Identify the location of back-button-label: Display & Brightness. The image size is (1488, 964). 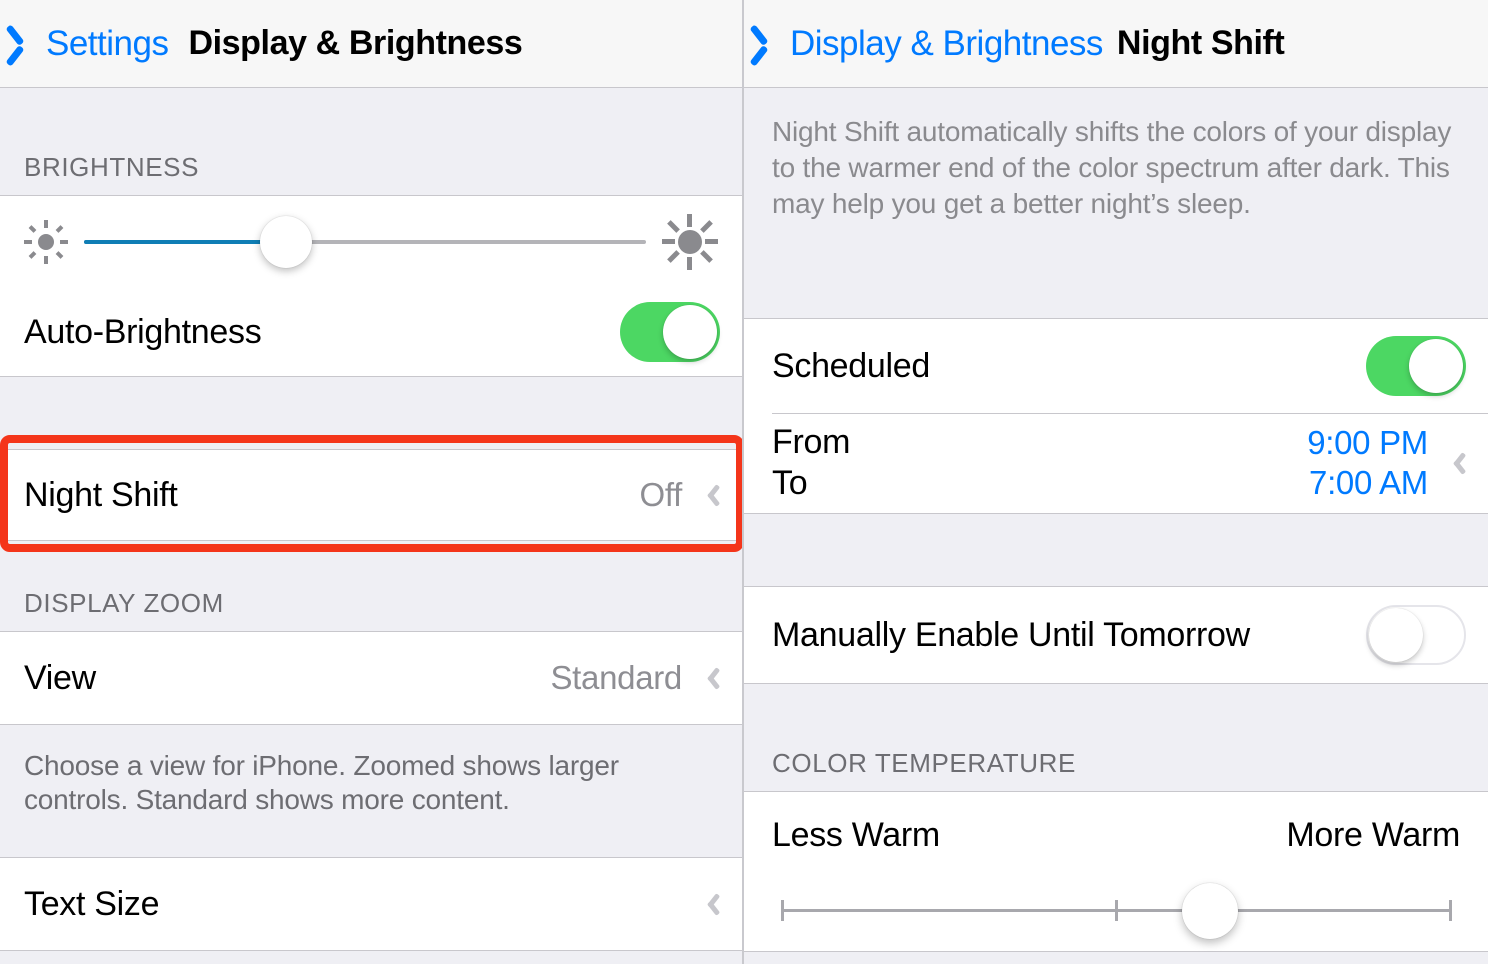
(946, 44).